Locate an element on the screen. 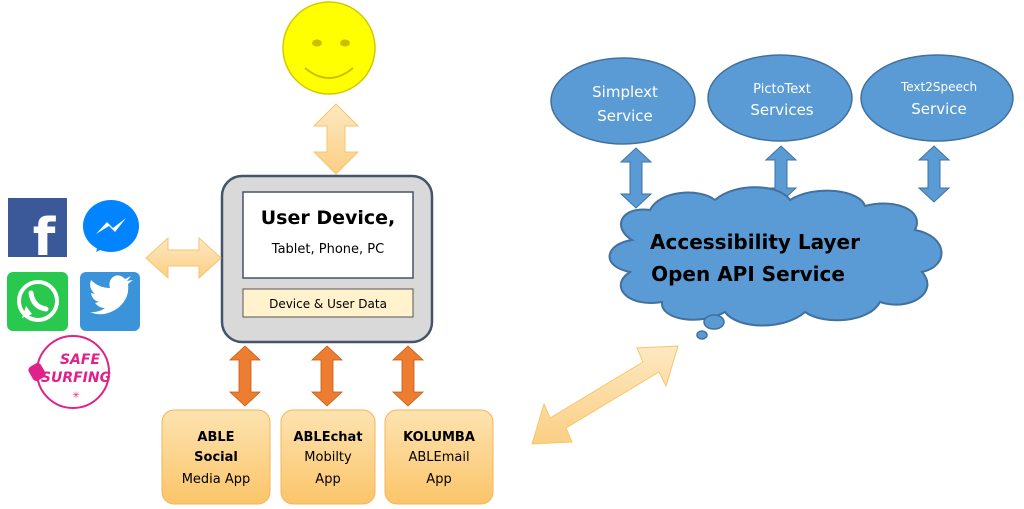 This screenshot has height=509, width=1024. svg-text: ABLEchat is located at coordinates (327, 437).